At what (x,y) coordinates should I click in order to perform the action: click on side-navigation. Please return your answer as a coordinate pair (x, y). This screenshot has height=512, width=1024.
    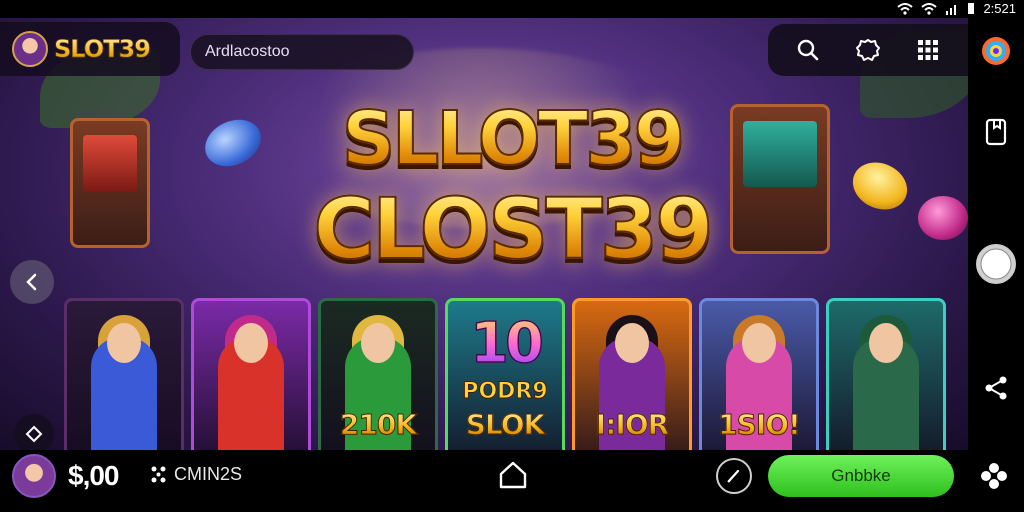
    Looking at the image, I should click on (996, 234).